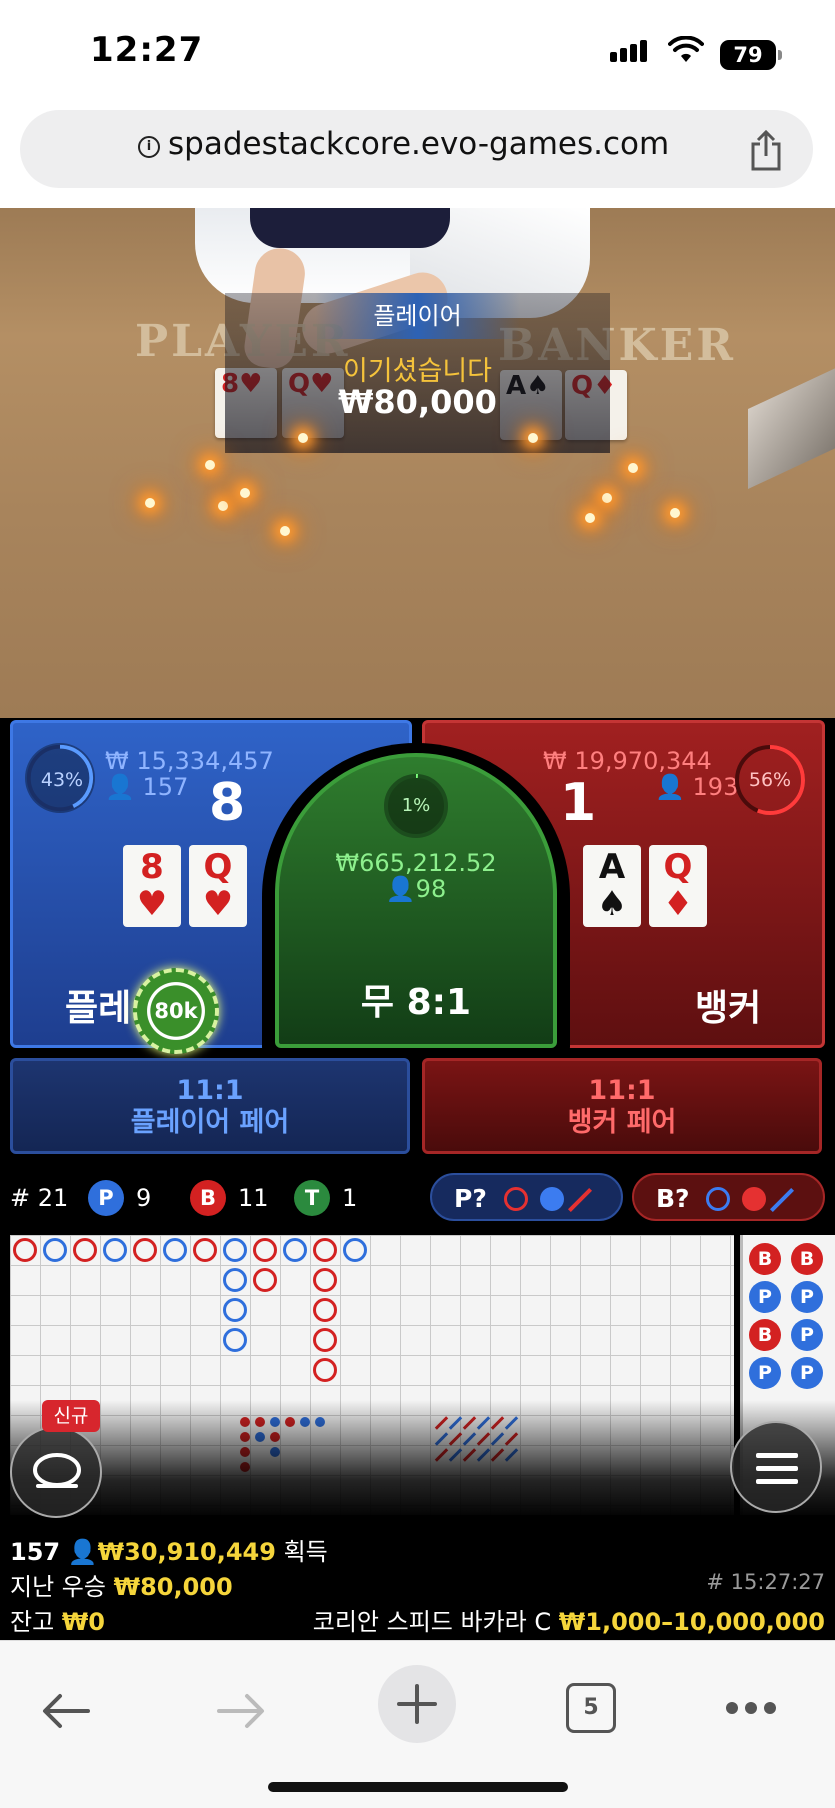  What do you see at coordinates (516, 1199) in the screenshot?
I see `big-eye-red-icon` at bounding box center [516, 1199].